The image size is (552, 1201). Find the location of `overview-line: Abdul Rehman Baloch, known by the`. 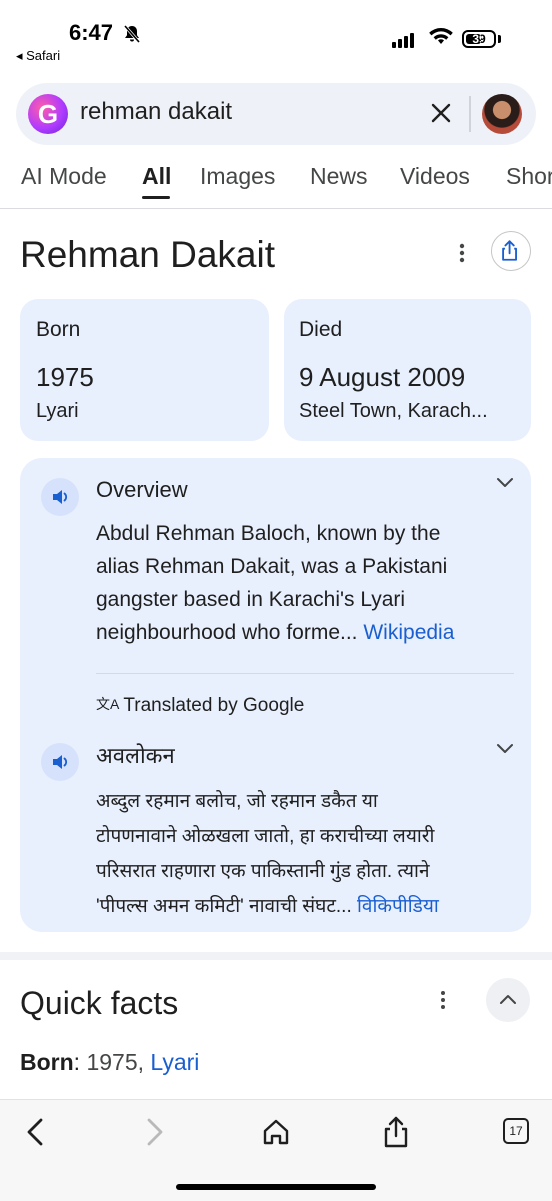

overview-line: Abdul Rehman Baloch, known by the is located at coordinates (268, 533).